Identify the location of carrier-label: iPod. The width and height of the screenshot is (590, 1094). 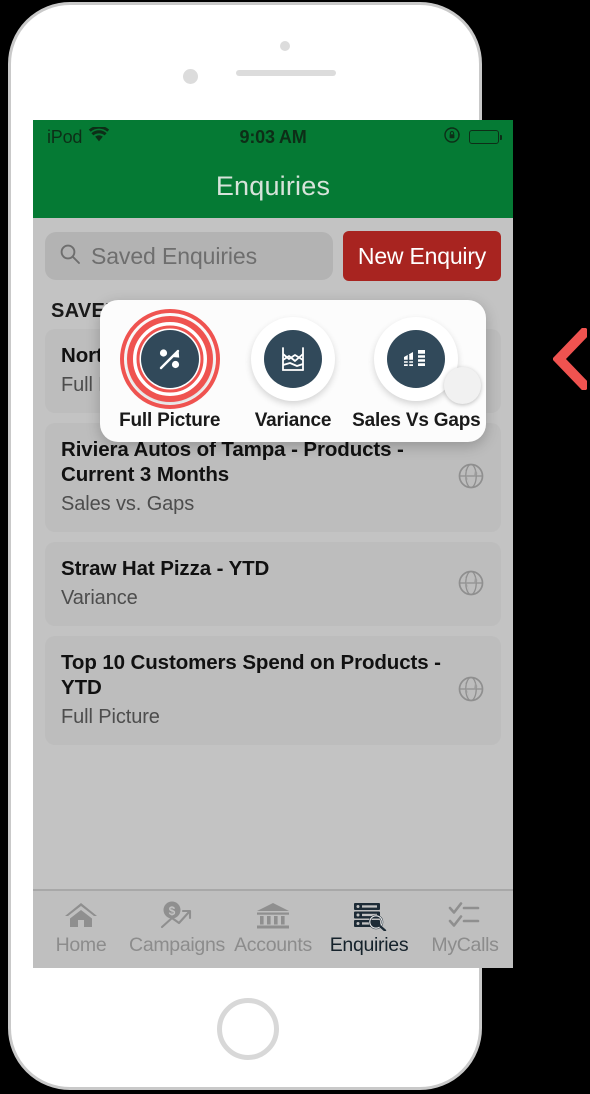
(65, 136).